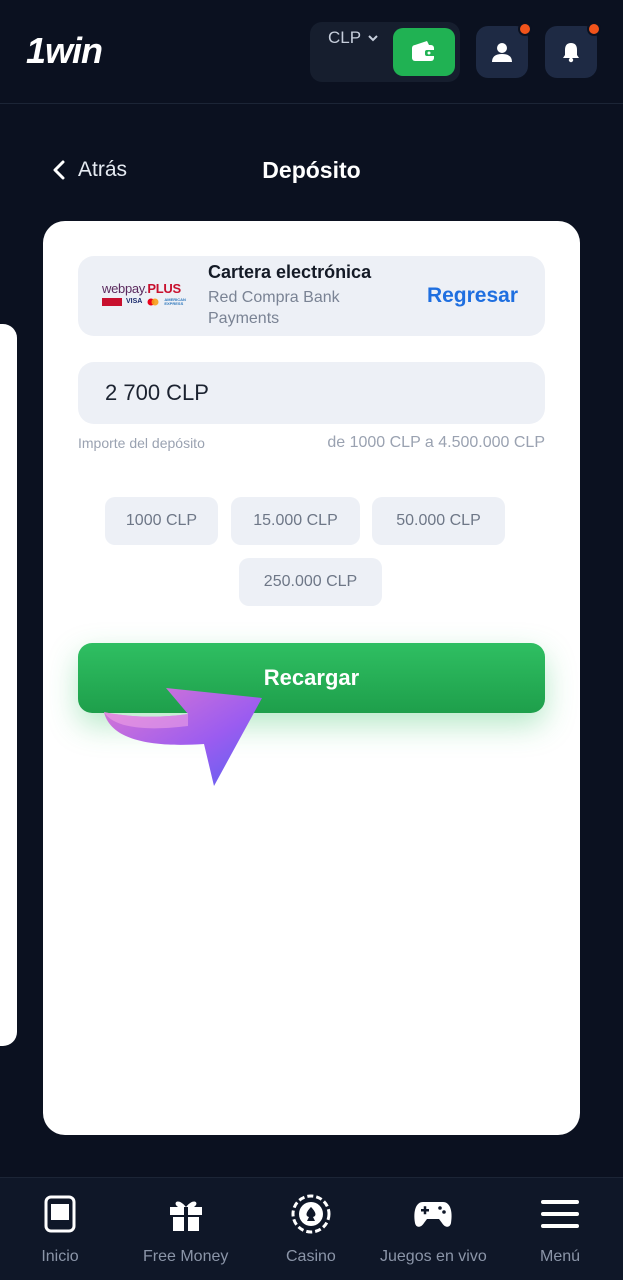 Image resolution: width=623 pixels, height=1280 pixels. I want to click on redcompra-logo-icon, so click(112, 302).